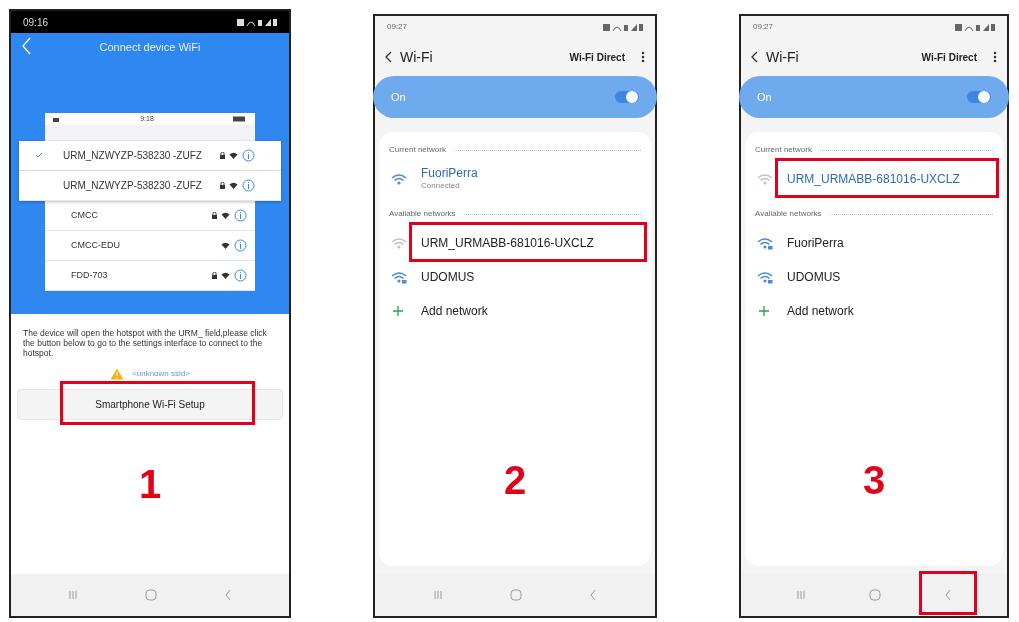 This screenshot has width=1019, height=622. Describe the element at coordinates (150, 215) in the screenshot. I see `network-row: CMCC` at that location.